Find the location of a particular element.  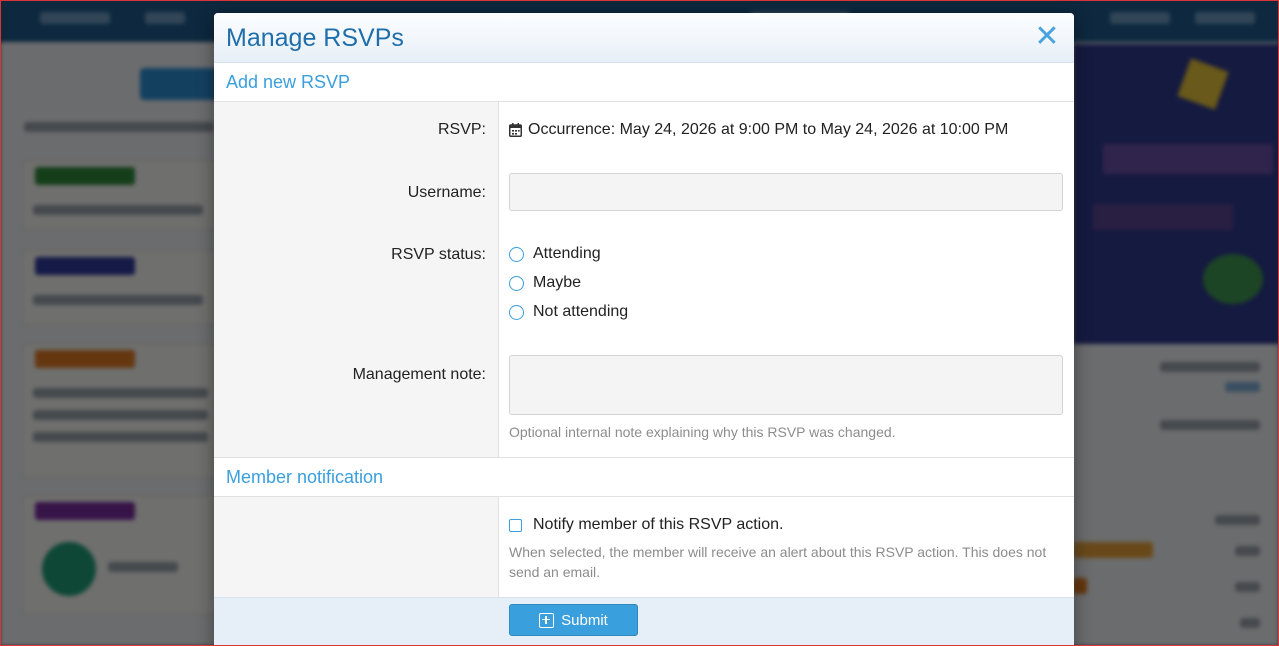

dialog-header: Manage RSVPs ✕ is located at coordinates (644, 38).